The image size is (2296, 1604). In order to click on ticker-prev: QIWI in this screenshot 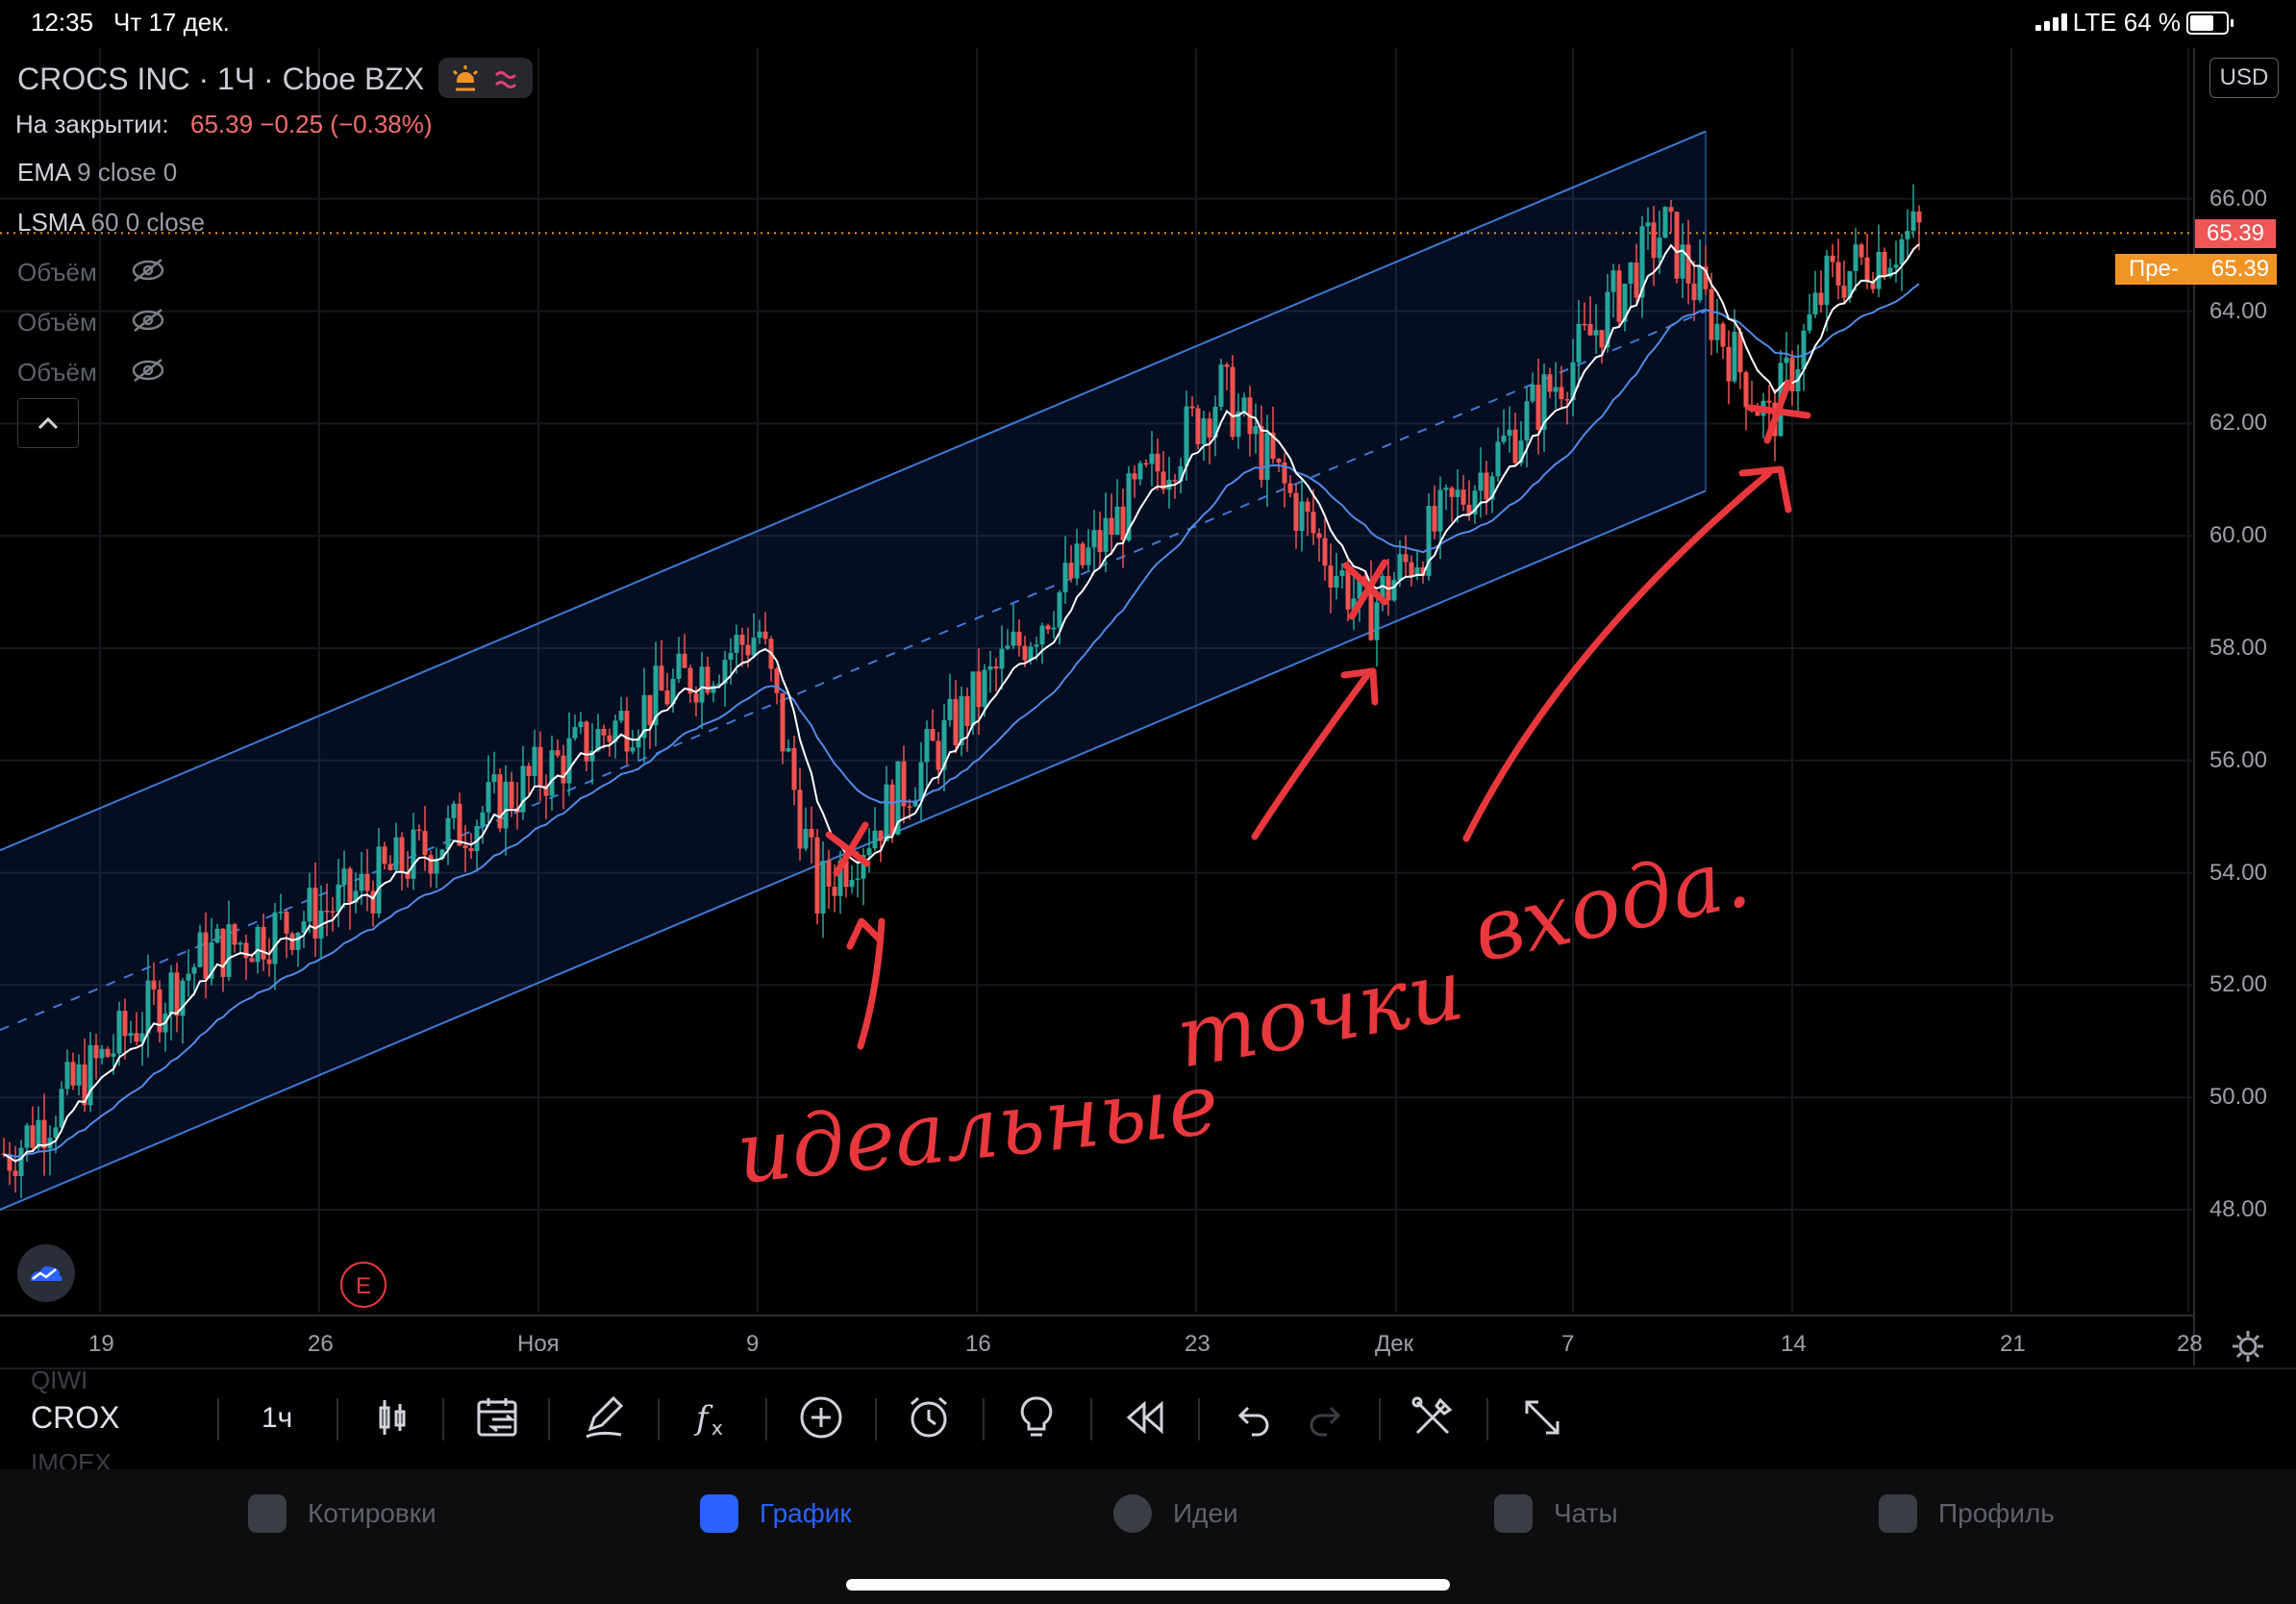, I will do `click(59, 1380)`.